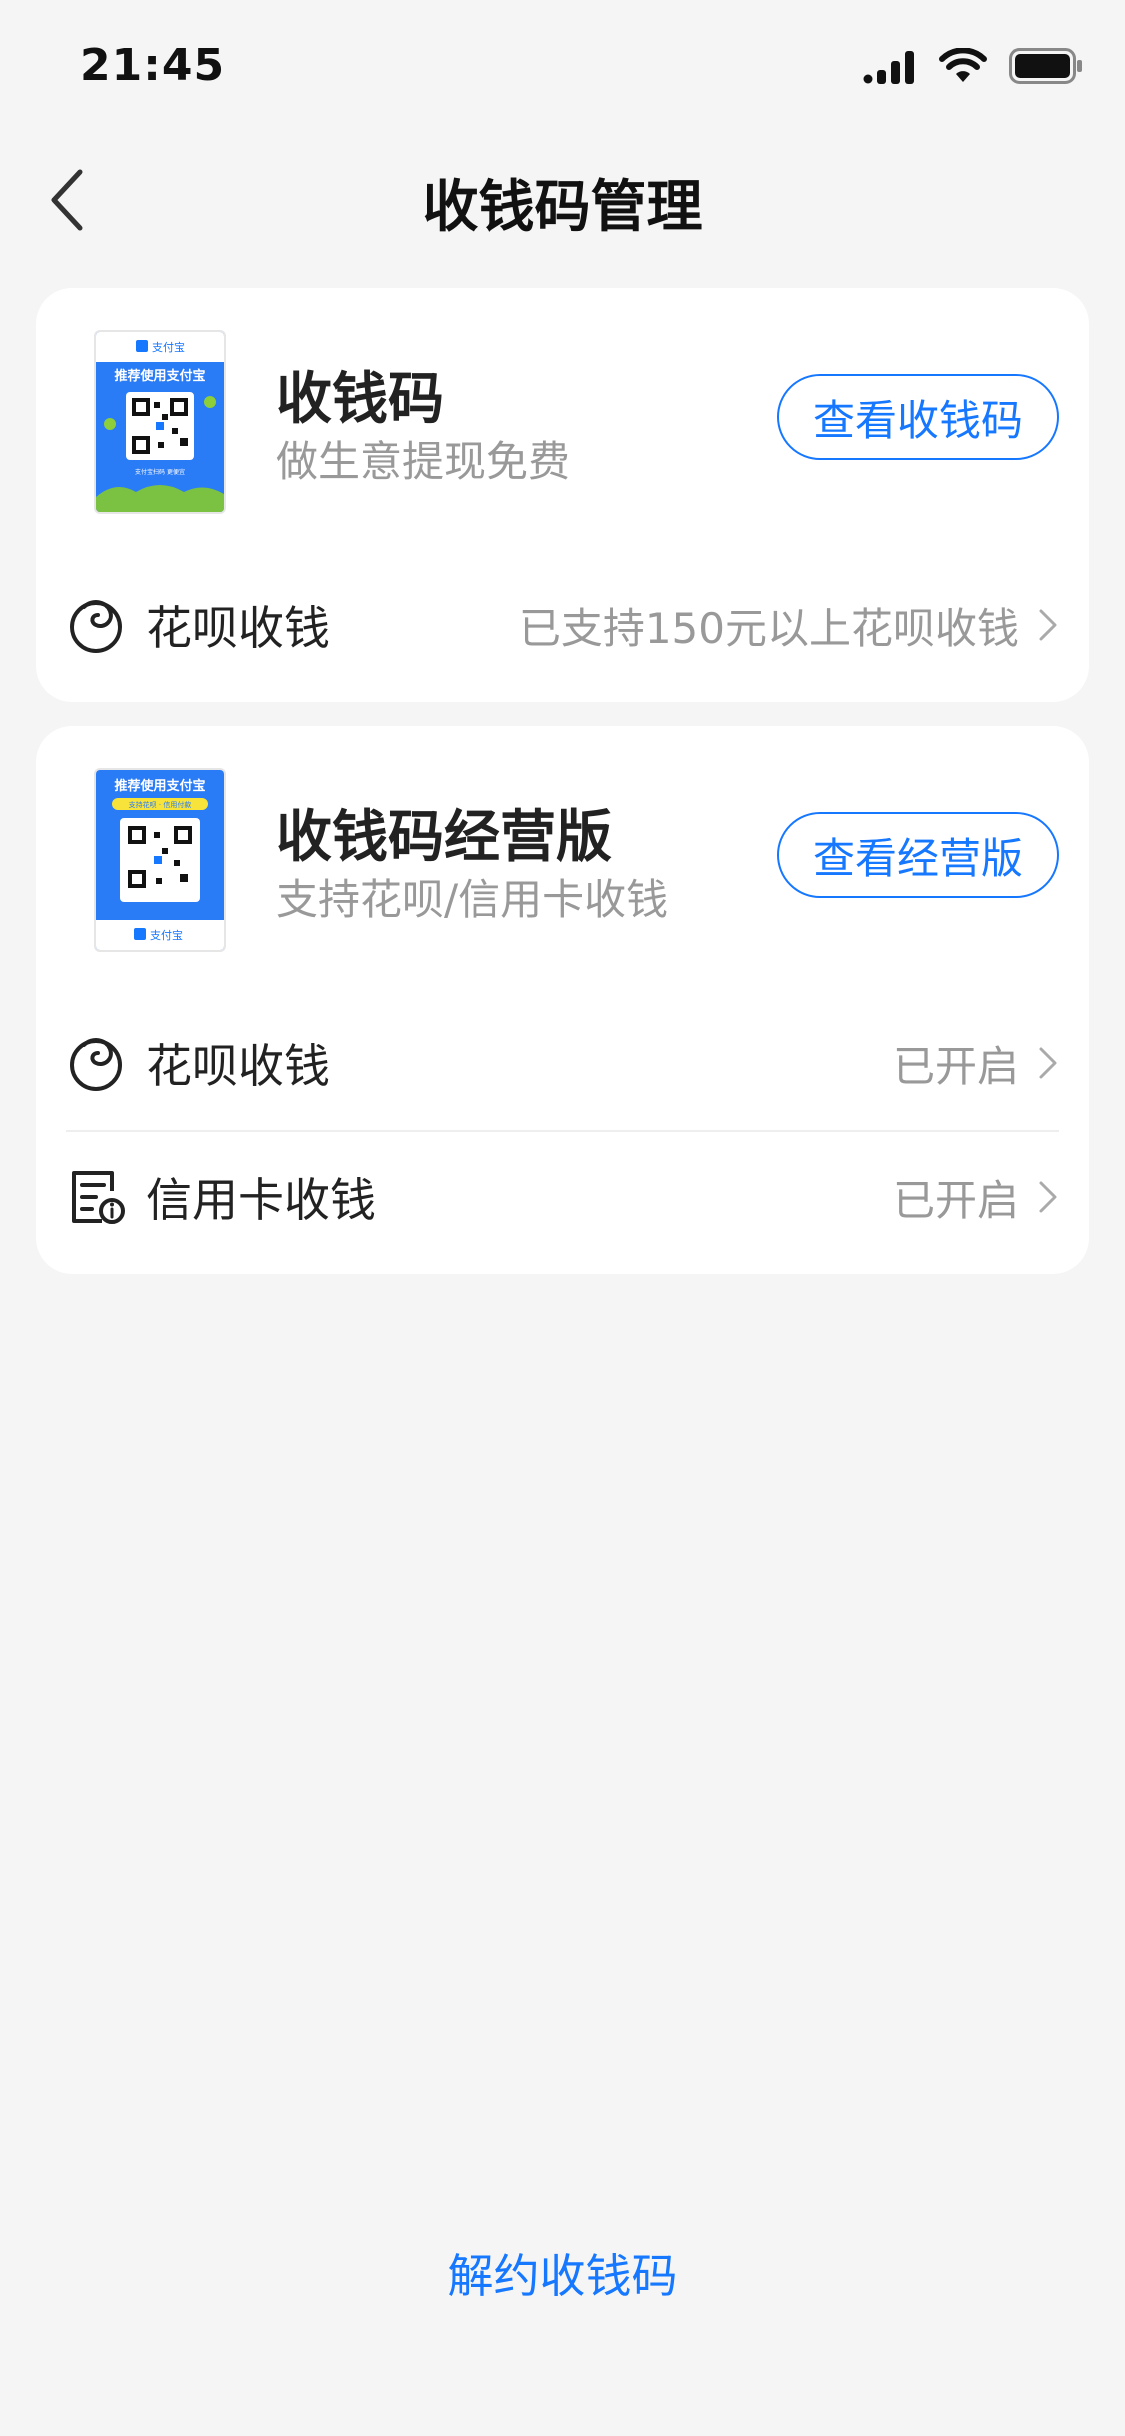  Describe the element at coordinates (918, 855) in the screenshot. I see `view-business-code-button: 查看经营版` at that location.